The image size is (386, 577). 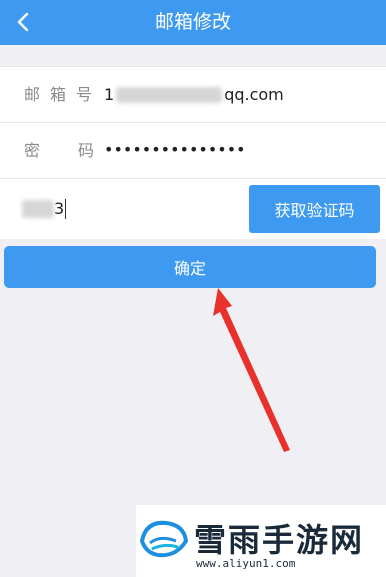 What do you see at coordinates (251, 370) in the screenshot?
I see `red-arrow-annotation` at bounding box center [251, 370].